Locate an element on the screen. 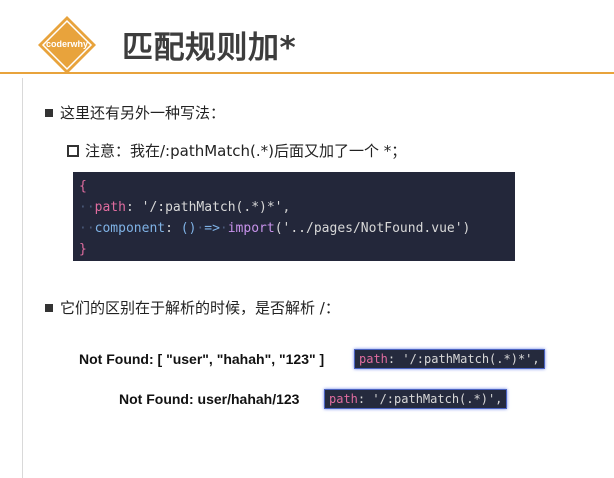 The width and height of the screenshot is (614, 478). path-comma: , is located at coordinates (286, 207).